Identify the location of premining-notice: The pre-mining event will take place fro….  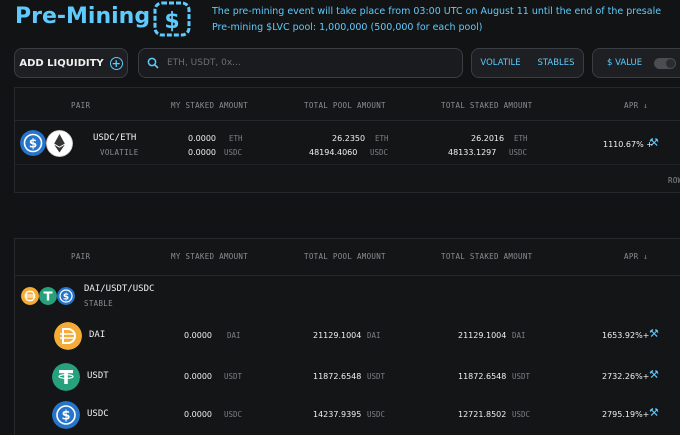
(436, 20).